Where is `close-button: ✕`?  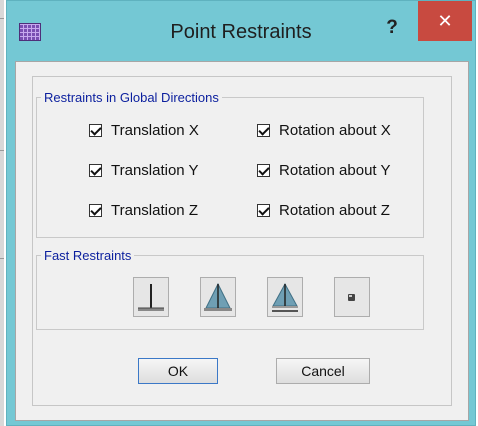 close-button: ✕ is located at coordinates (445, 21).